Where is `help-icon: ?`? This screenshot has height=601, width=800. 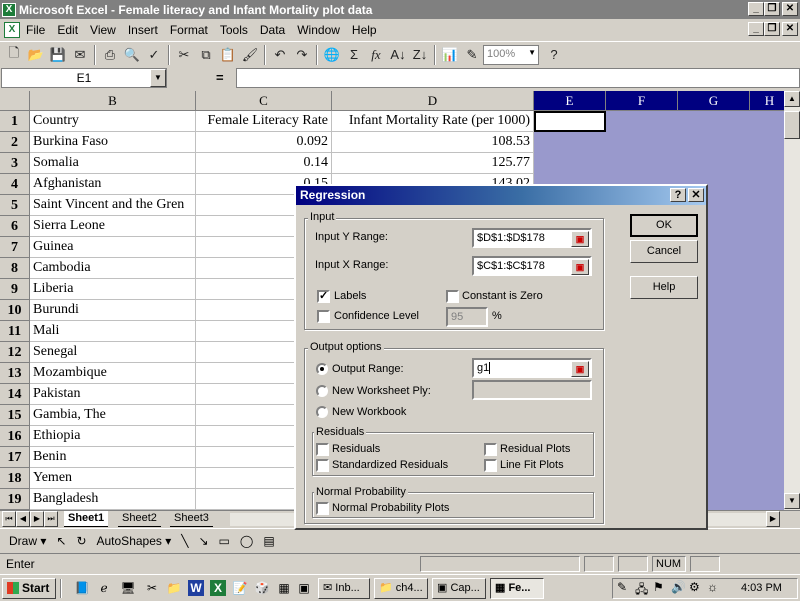
help-icon: ? is located at coordinates (678, 195).